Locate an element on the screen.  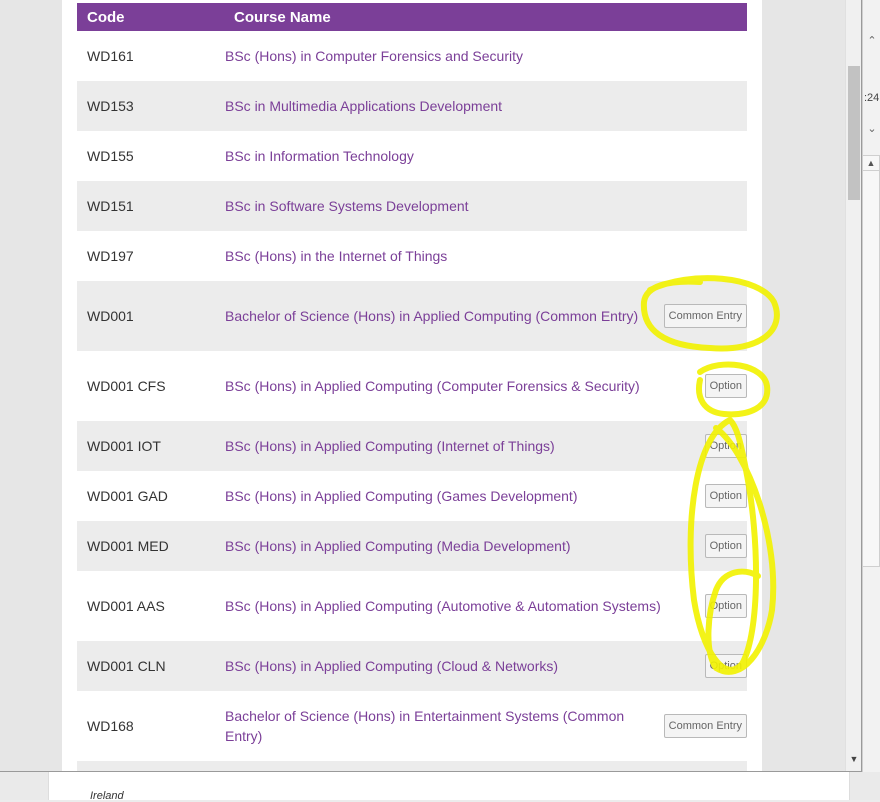
scrollbar-thumb is located at coordinates (854, 133).